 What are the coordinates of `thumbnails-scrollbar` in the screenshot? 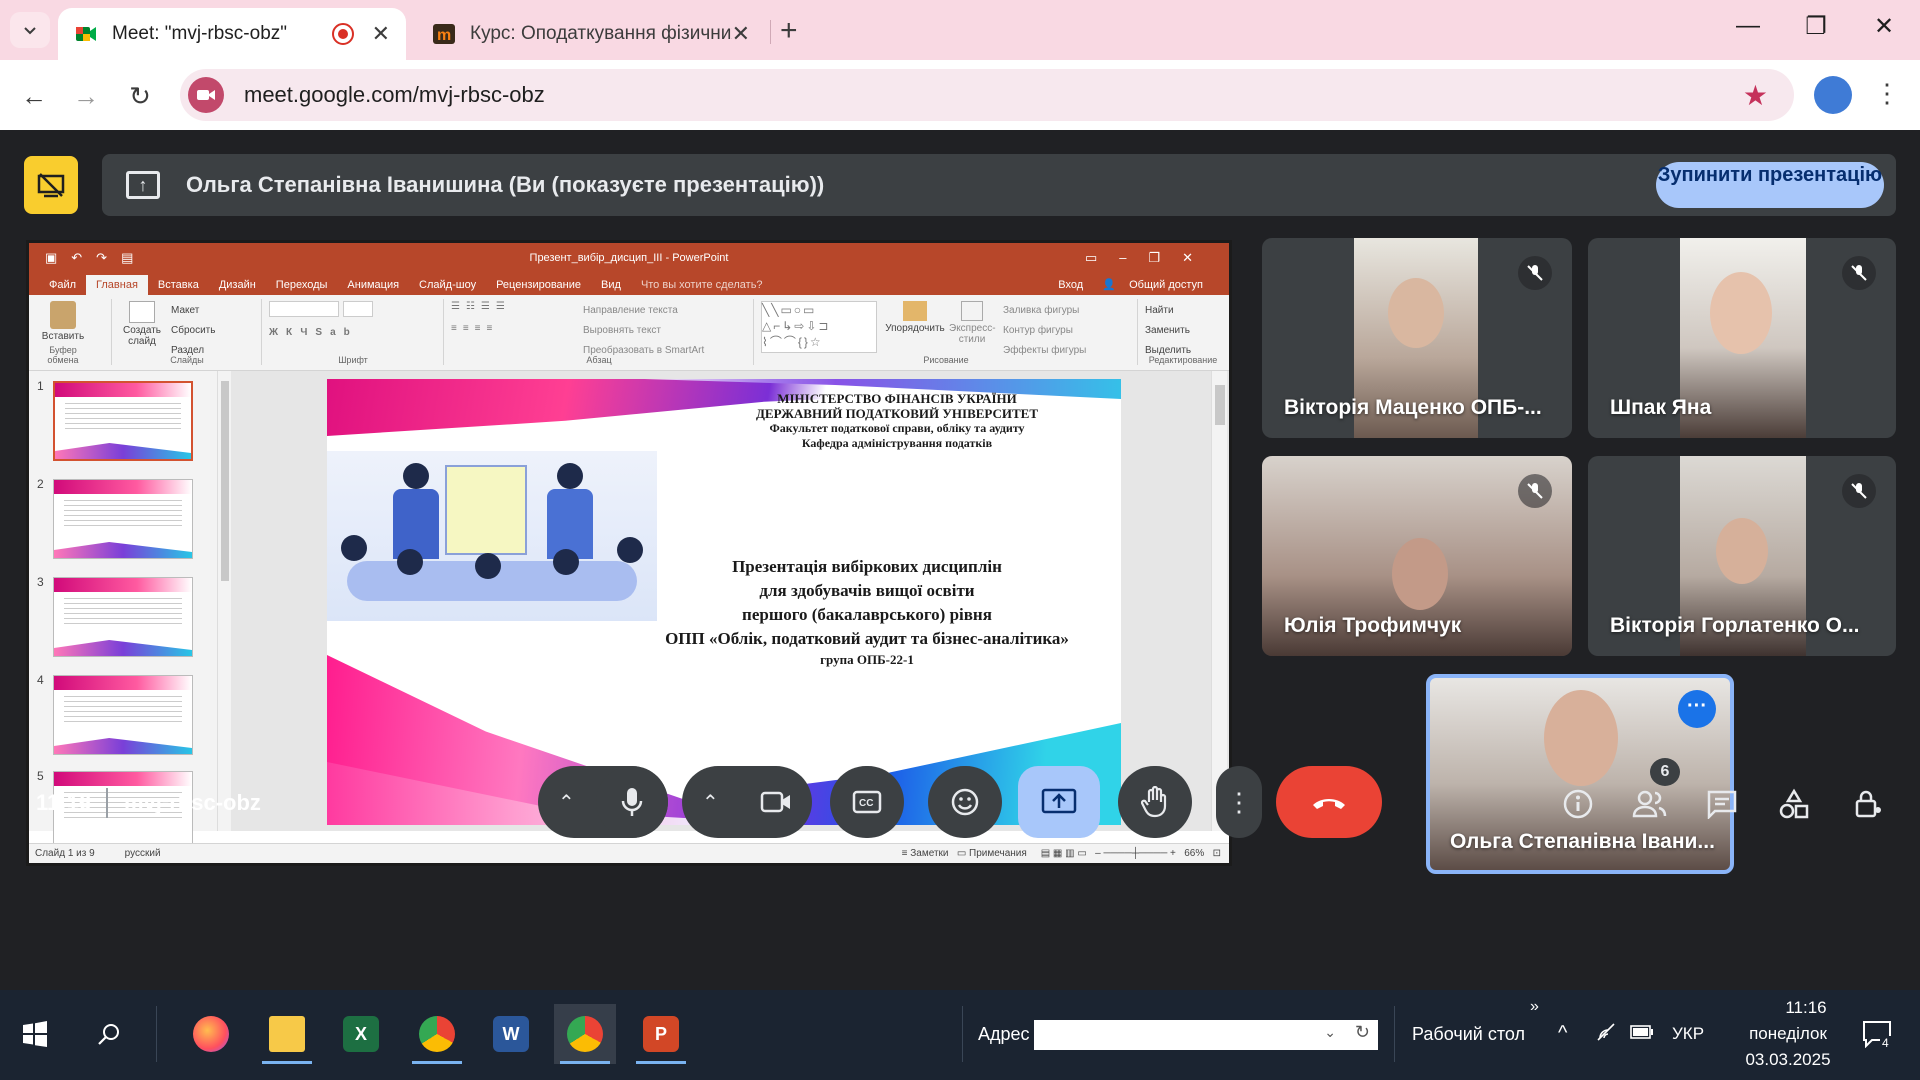 It's located at (224, 601).